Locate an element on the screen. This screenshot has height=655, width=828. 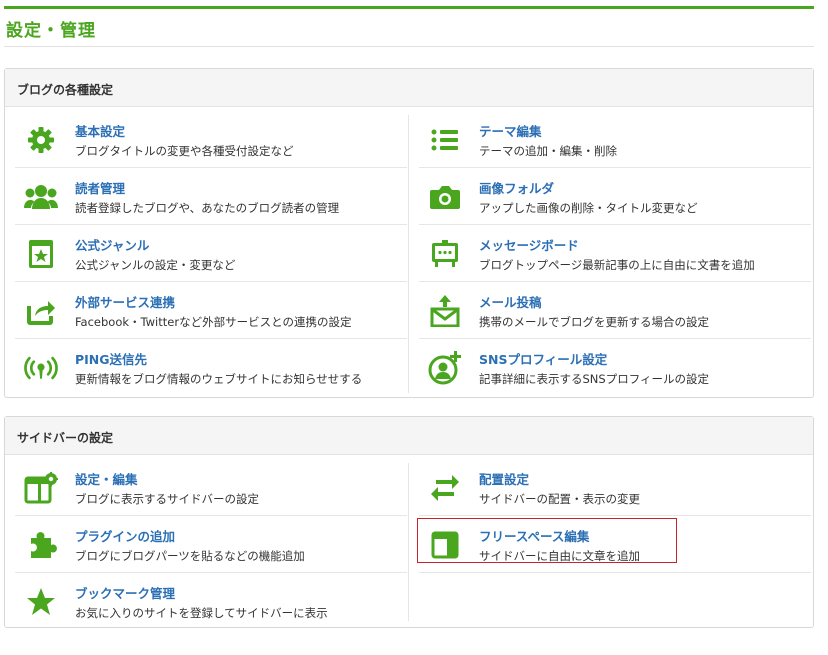
menu-item-message-board: メッセージボード ブログトップページ最新記事の上に自由に文書を追加 is located at coordinates (618, 256).